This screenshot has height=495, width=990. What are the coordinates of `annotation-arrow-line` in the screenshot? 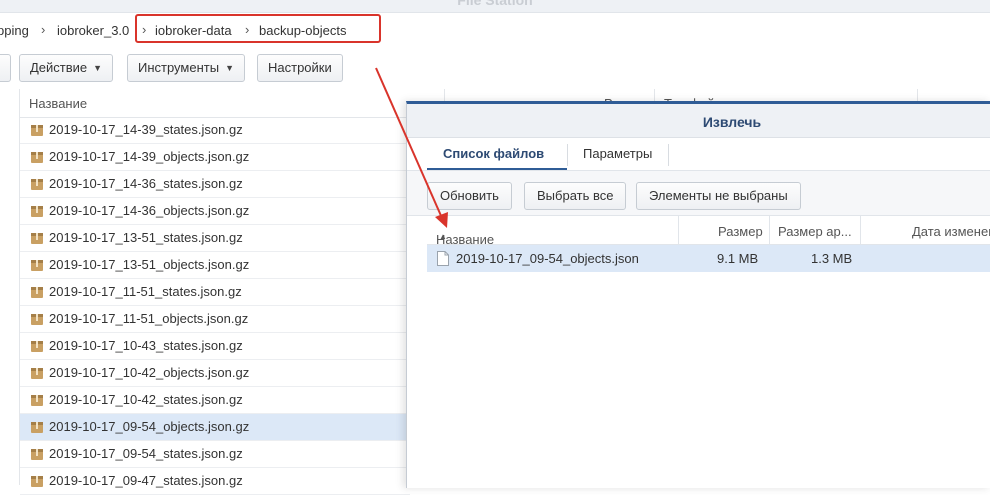 It's located at (409, 143).